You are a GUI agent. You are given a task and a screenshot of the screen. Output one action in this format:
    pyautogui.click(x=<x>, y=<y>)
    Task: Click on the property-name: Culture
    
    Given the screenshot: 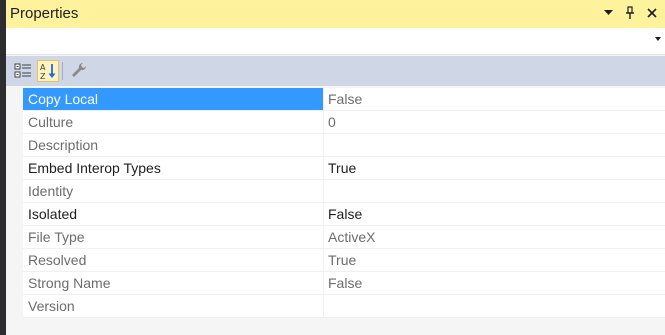 What is the action you would take?
    pyautogui.click(x=173, y=122)
    